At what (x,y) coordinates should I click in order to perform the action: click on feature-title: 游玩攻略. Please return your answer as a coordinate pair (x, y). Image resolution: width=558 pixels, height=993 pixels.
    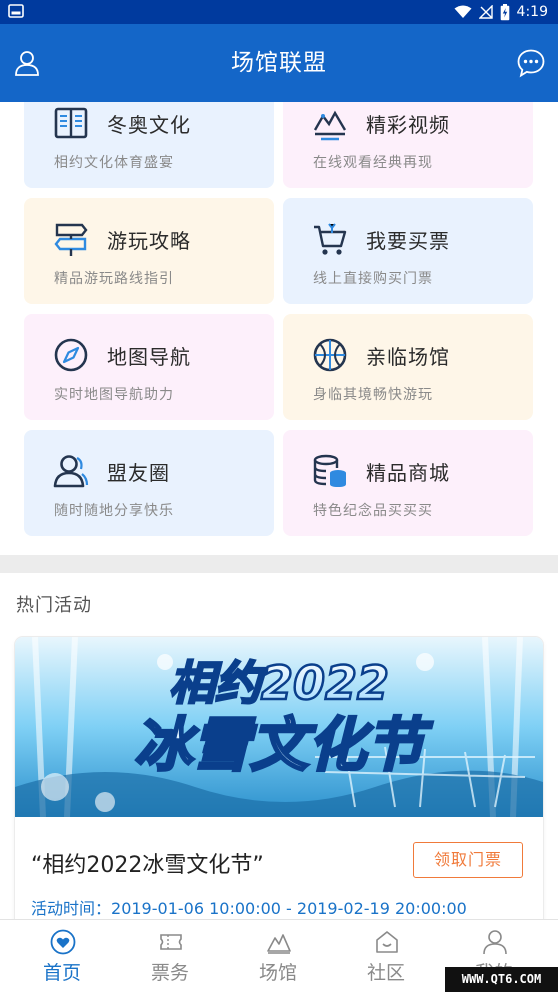
    Looking at the image, I should click on (149, 241).